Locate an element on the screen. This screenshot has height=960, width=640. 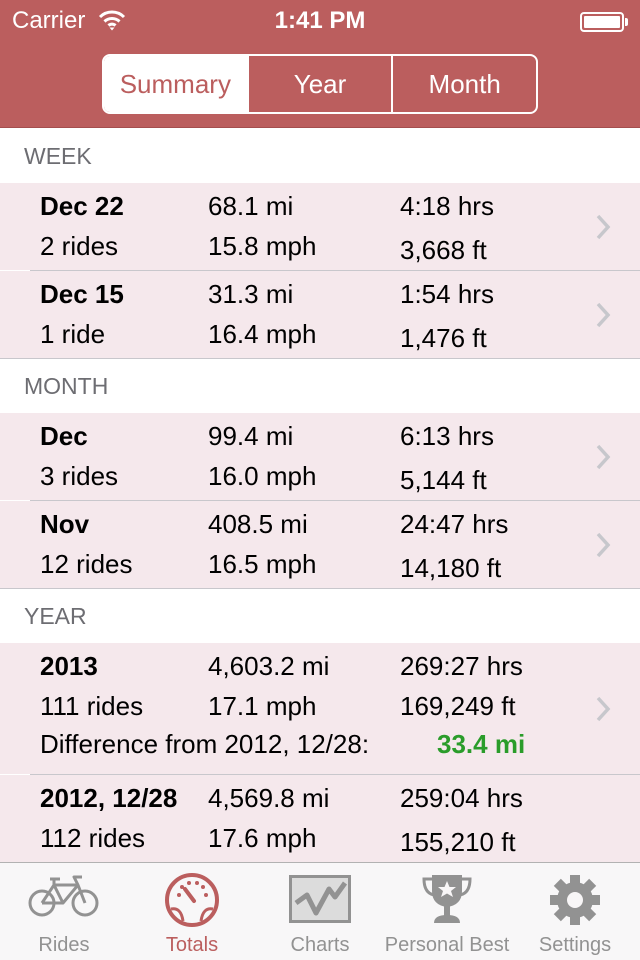
segment-summary: Summary is located at coordinates (175, 84).